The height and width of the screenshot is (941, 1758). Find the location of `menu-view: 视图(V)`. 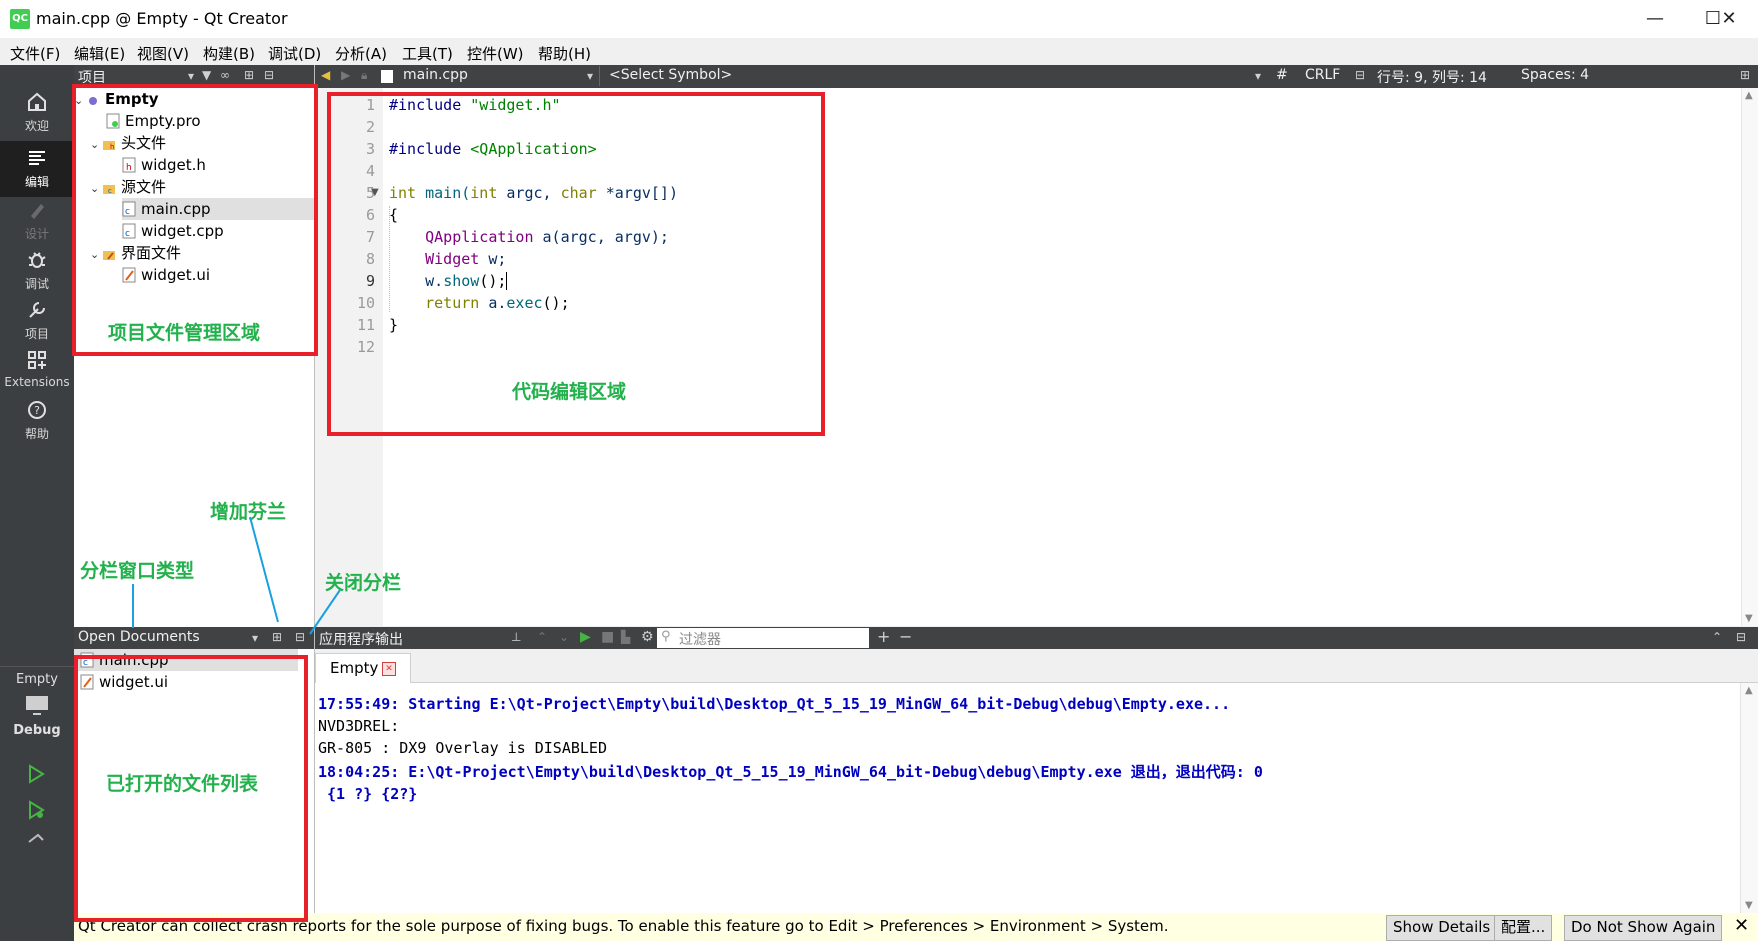

menu-view: 视图(V) is located at coordinates (163, 53).